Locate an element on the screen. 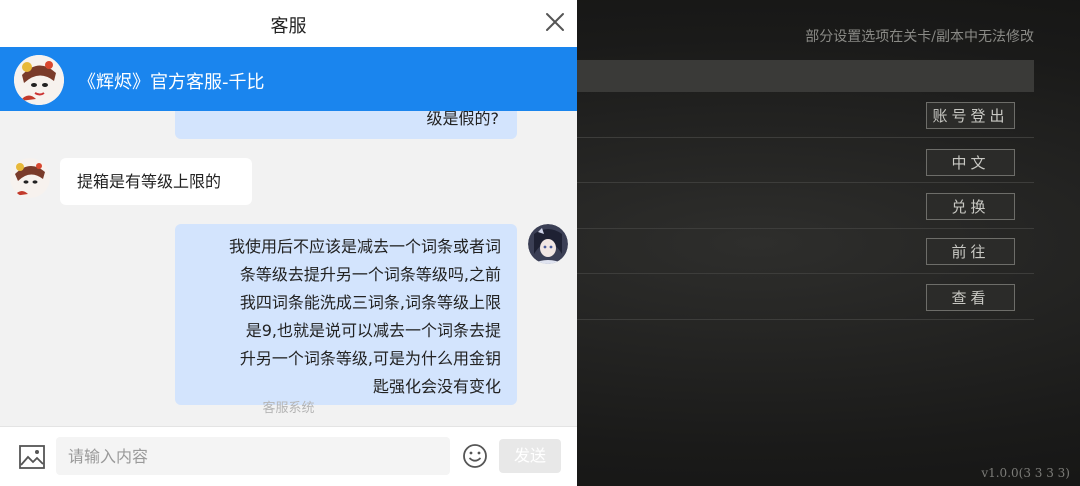  system-note: 客服系统 is located at coordinates (288, 408).